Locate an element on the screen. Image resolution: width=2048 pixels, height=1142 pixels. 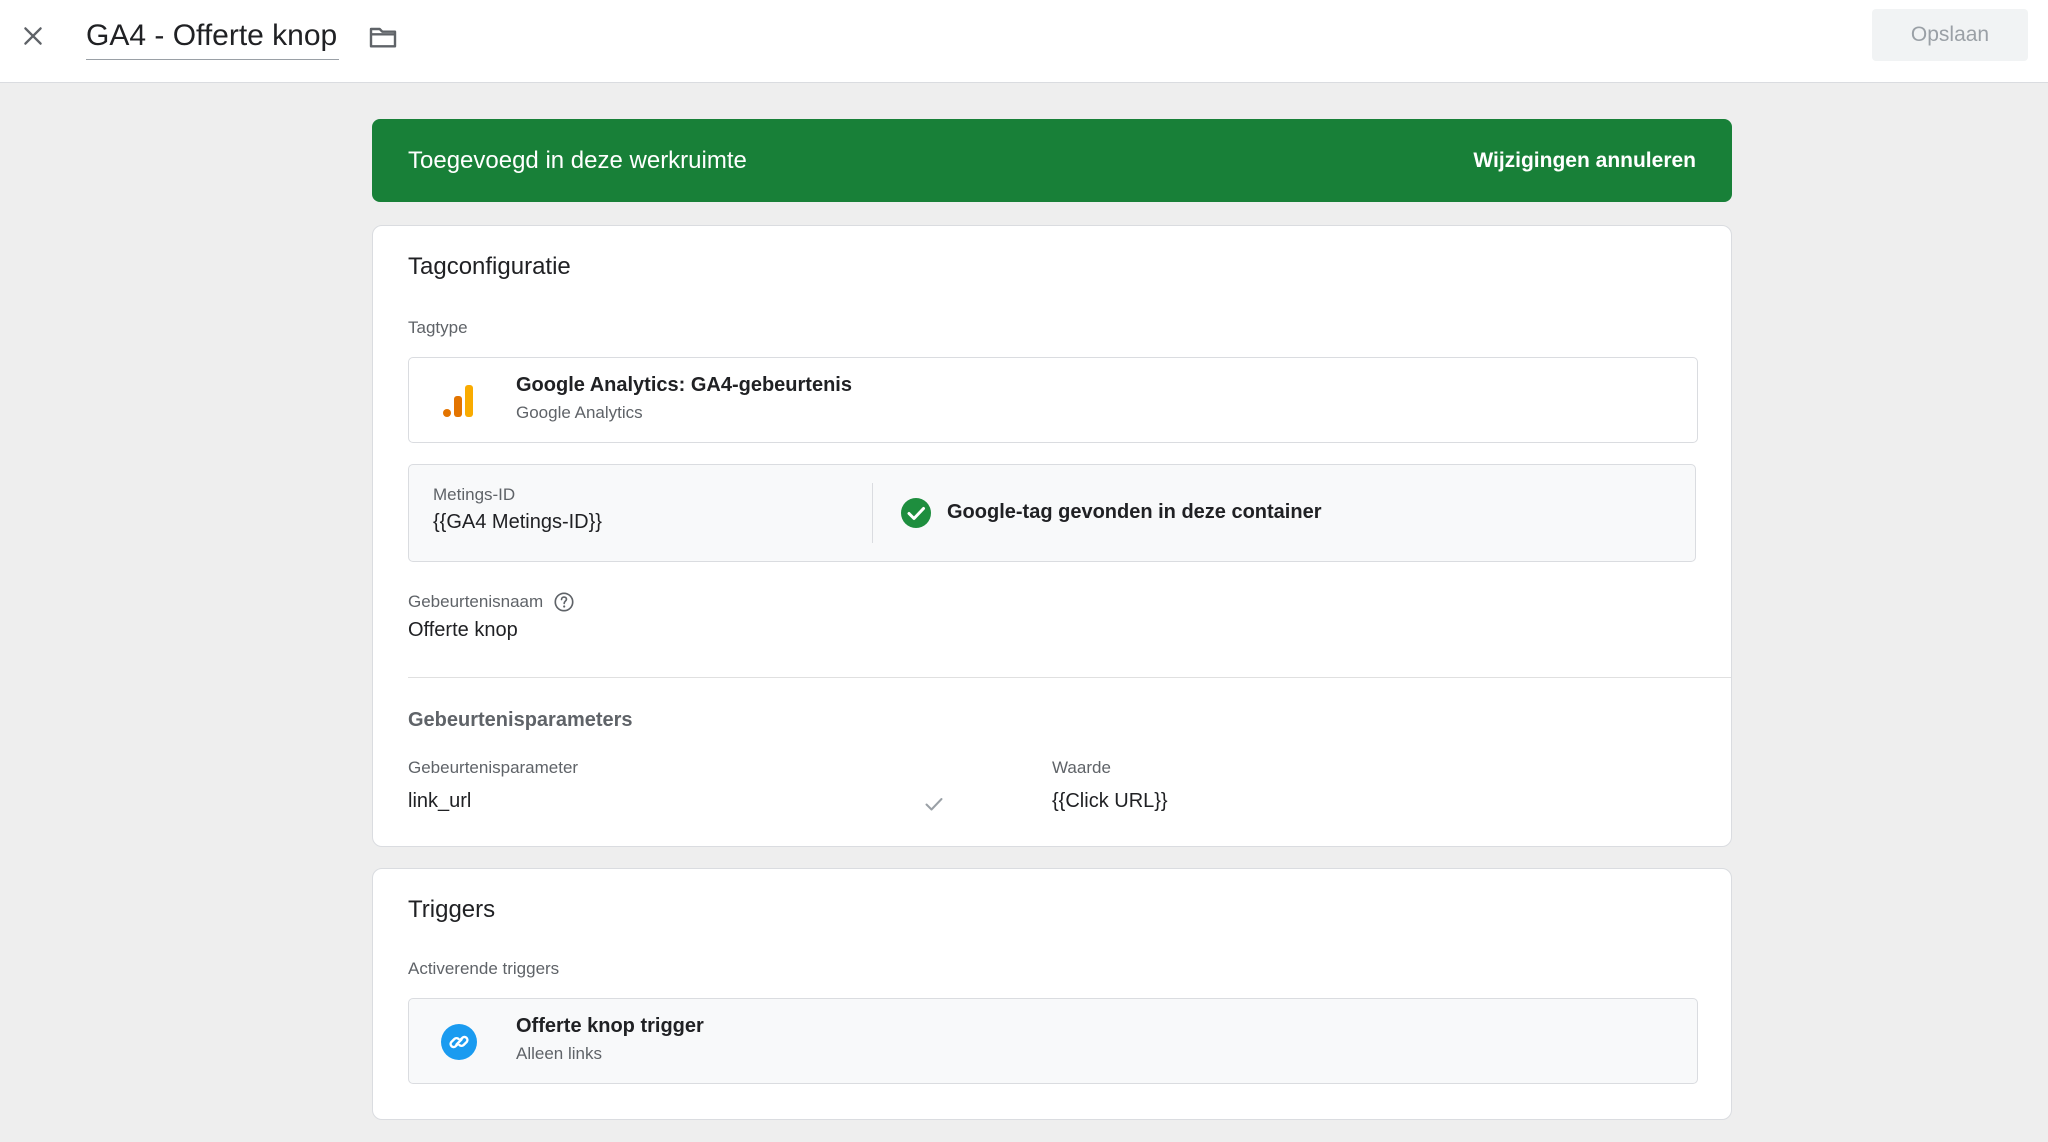
tag-configuration-title: Tagconfiguratie is located at coordinates (489, 266).